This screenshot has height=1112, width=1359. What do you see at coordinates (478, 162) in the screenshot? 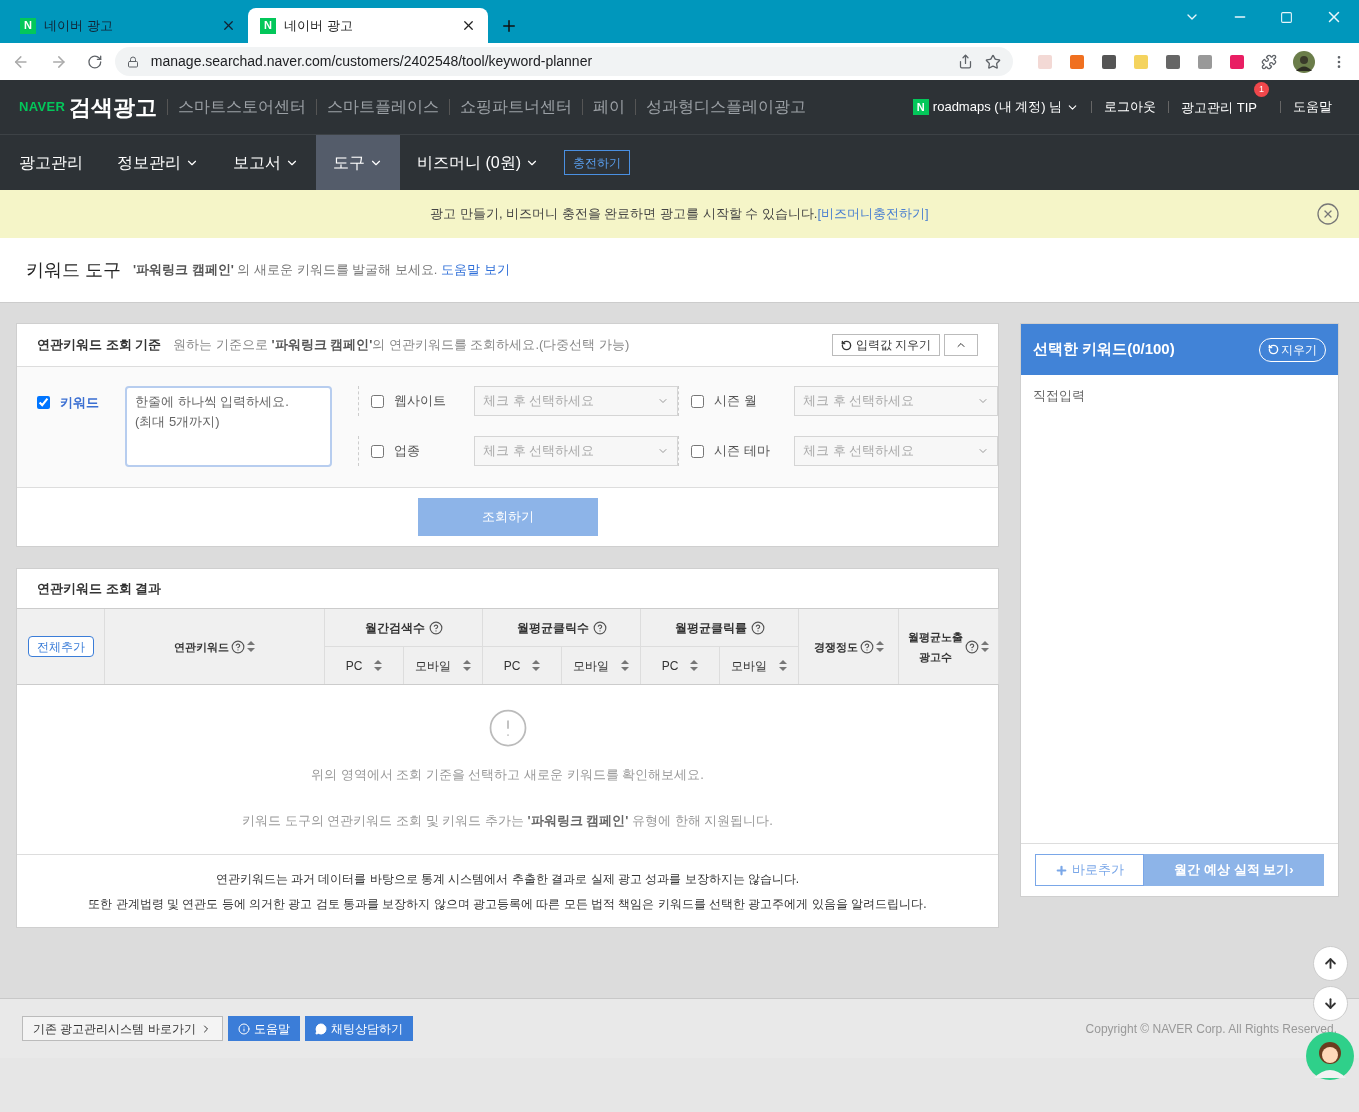
I see `nav-menu-item: 비즈머니 (0원)` at bounding box center [478, 162].